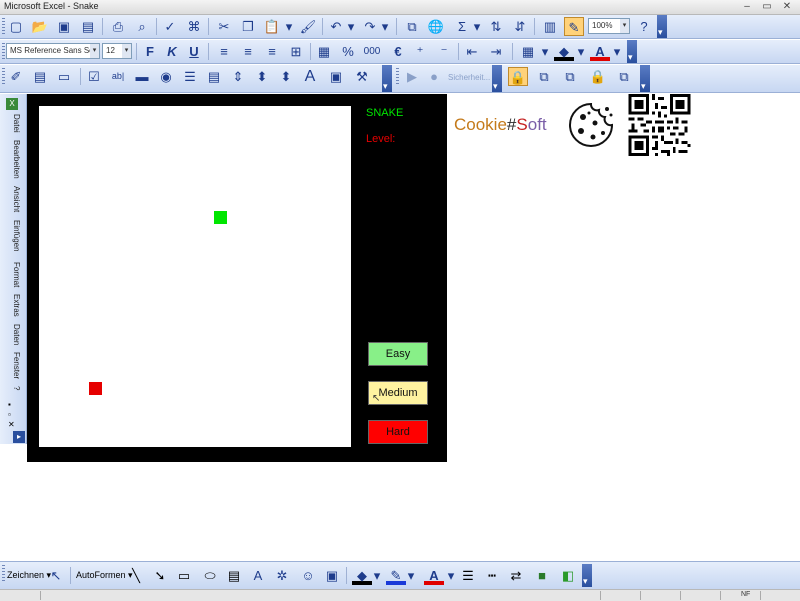 This screenshot has height=601, width=800. What do you see at coordinates (224, 26) in the screenshot?
I see `cut-icon: ✂` at bounding box center [224, 26].